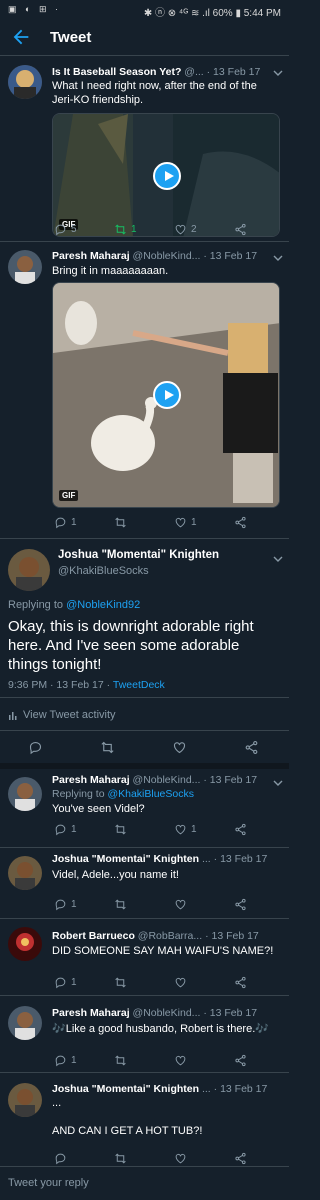  I want to click on gif-badge: GIF, so click(69, 495).